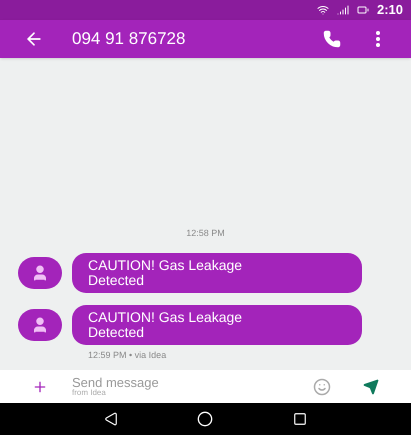 The width and height of the screenshot is (411, 435). I want to click on home-nav-icon, so click(205, 419).